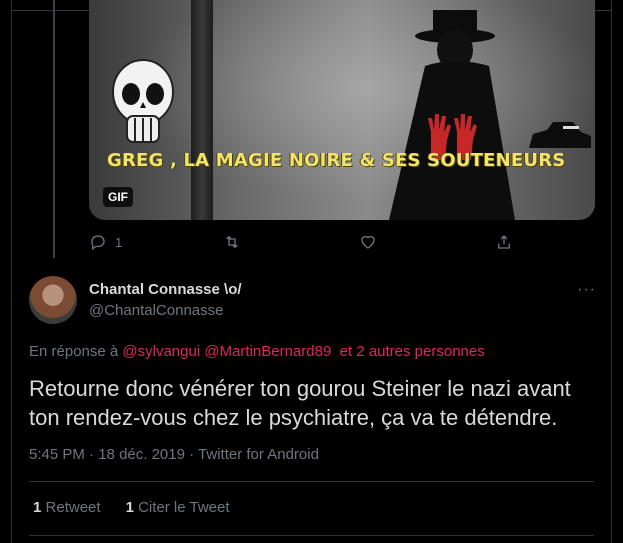  What do you see at coordinates (611, 271) in the screenshot?
I see `timeline-border-right` at bounding box center [611, 271].